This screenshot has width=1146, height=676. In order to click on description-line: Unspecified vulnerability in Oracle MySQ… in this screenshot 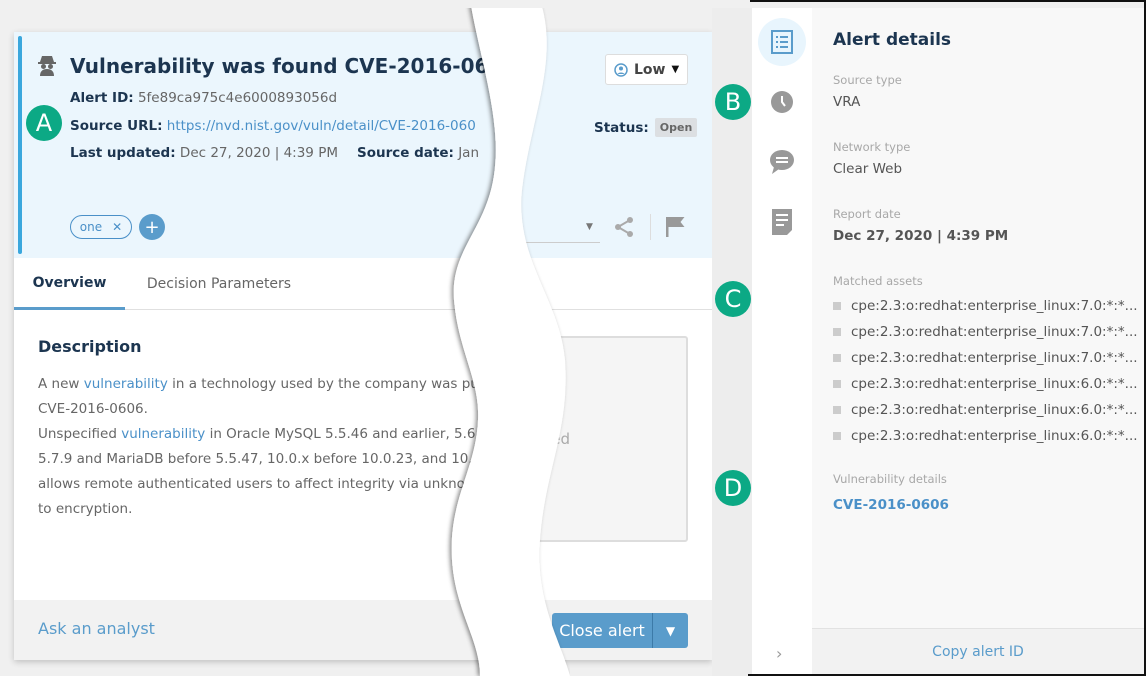, I will do `click(268, 434)`.